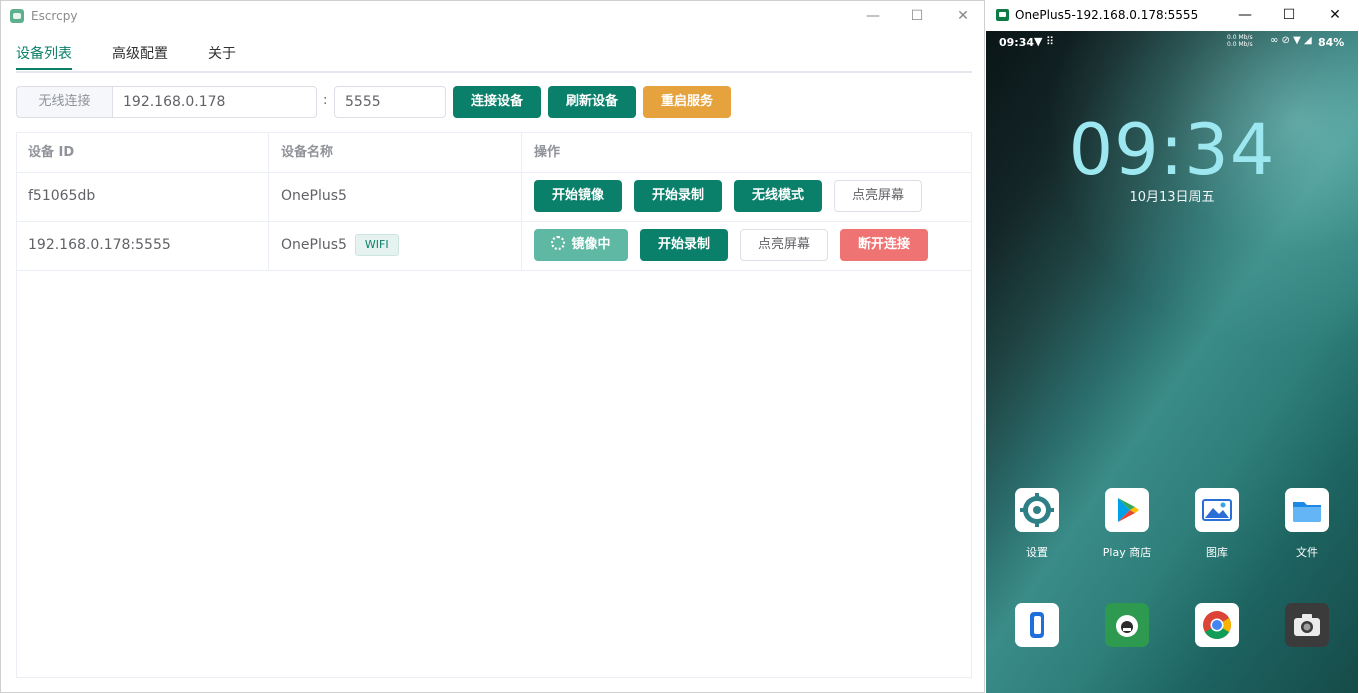 This screenshot has width=1359, height=693. What do you see at coordinates (778, 196) in the screenshot?
I see `wireless-mode-button: 无线模式` at bounding box center [778, 196].